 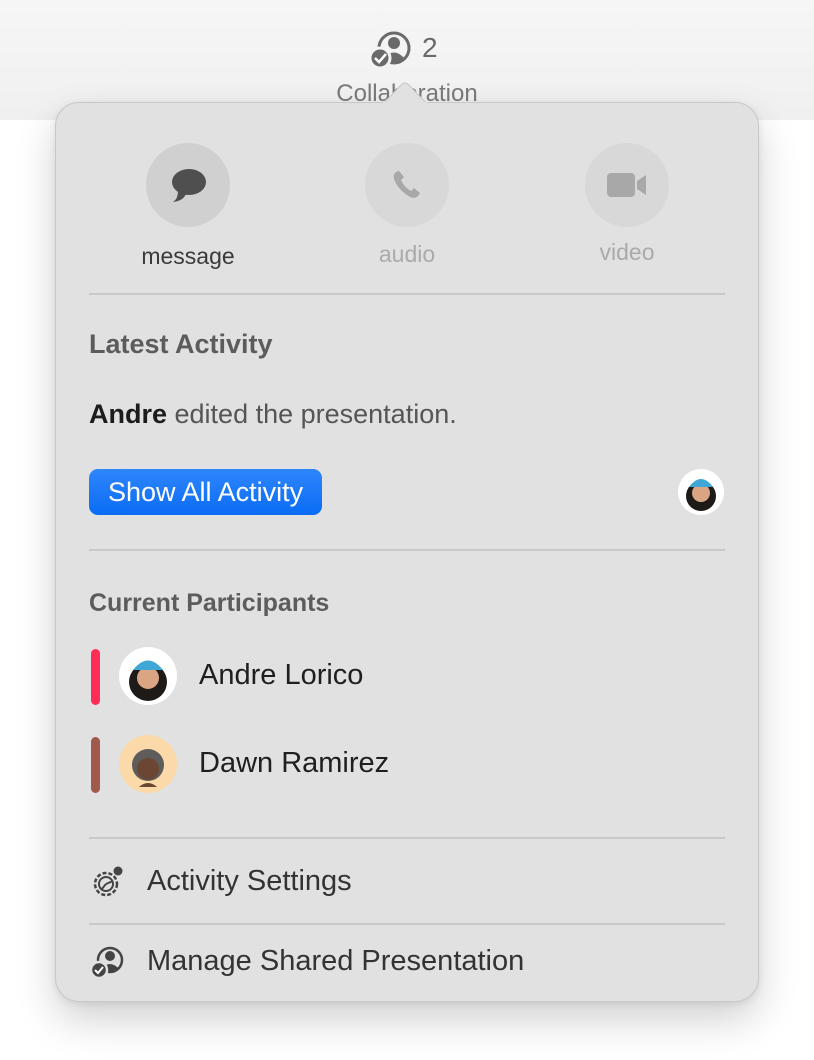 I want to click on message-button: message, so click(x=188, y=206).